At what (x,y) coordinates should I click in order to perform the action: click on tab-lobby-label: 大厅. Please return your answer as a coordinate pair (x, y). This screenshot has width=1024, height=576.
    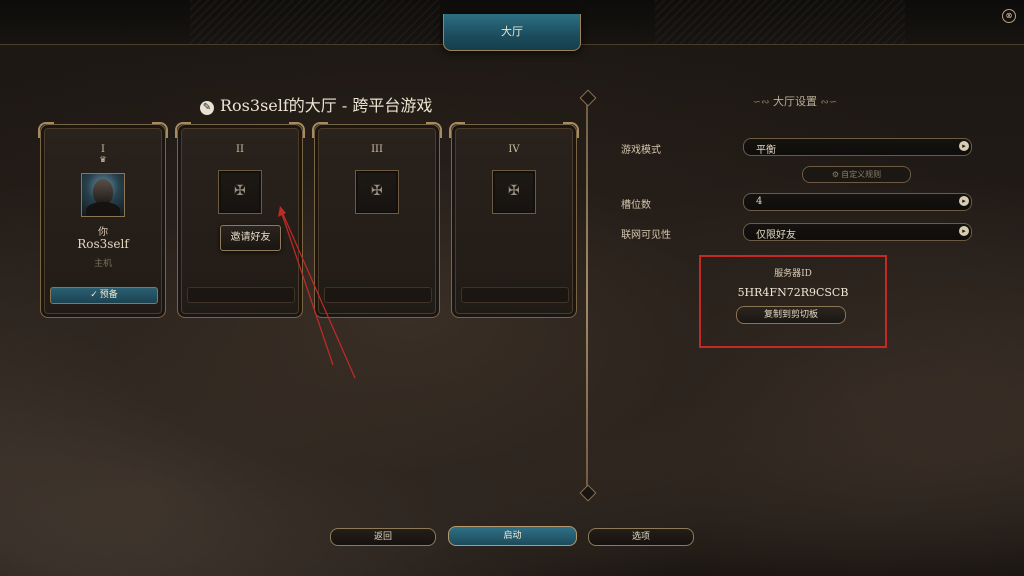
    Looking at the image, I should click on (512, 31).